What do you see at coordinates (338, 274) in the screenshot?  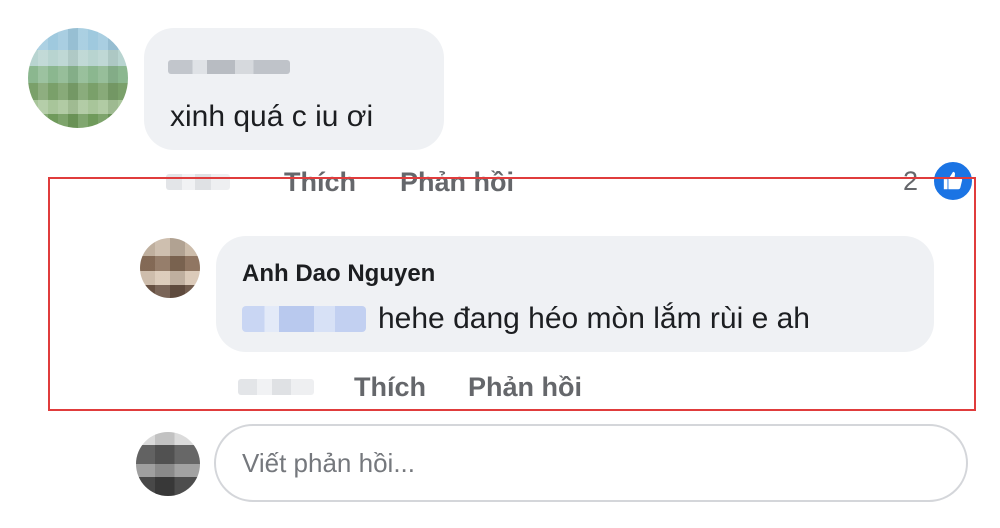 I see `reply-author-name: Anh Dao Nguyen` at bounding box center [338, 274].